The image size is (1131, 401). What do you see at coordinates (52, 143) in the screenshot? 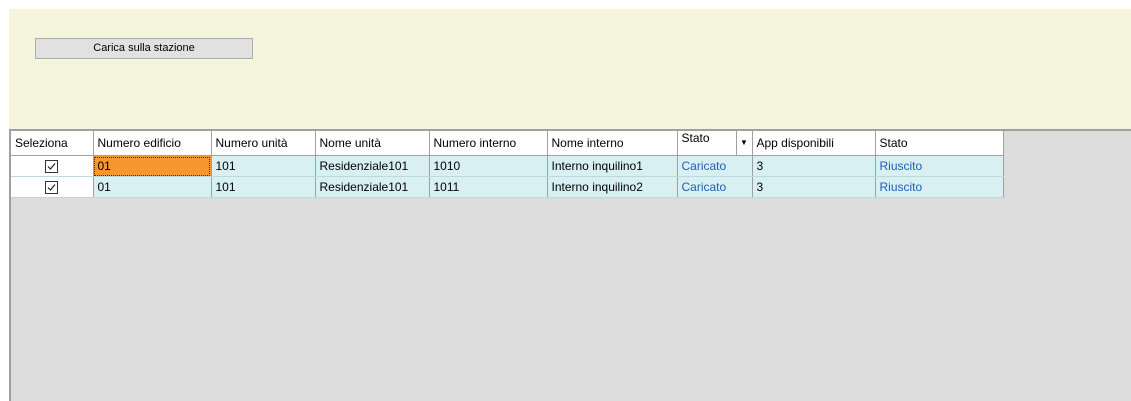
I see `column-header-seleziona: Seleziona` at bounding box center [52, 143].